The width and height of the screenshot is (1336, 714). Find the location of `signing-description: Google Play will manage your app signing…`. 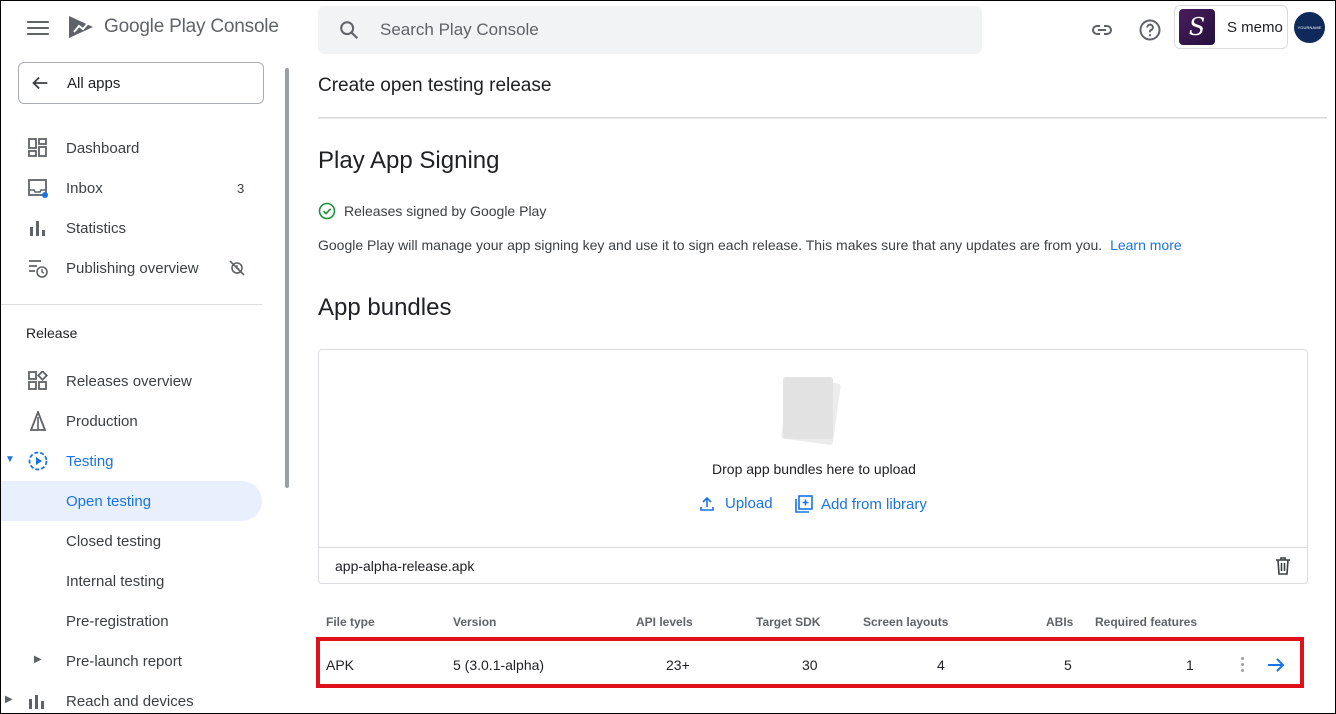

signing-description: Google Play will manage your app signing… is located at coordinates (750, 245).